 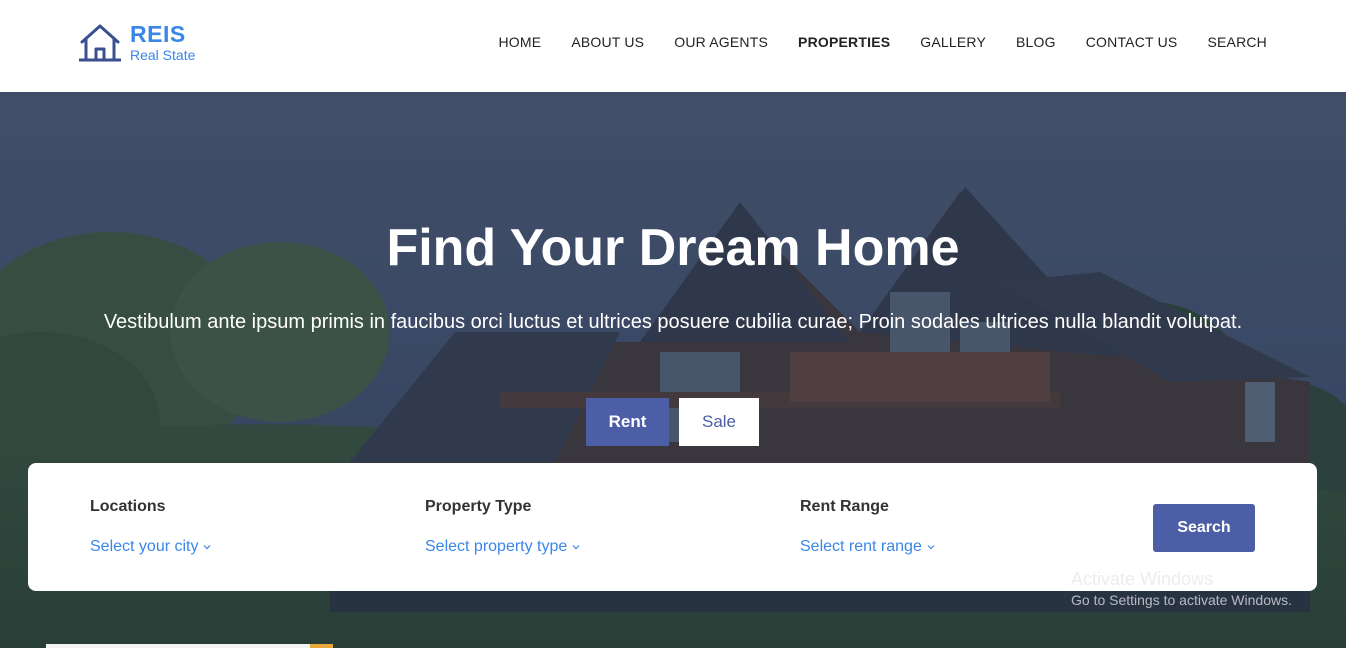 I want to click on locations-field: Locations Select your city, so click(x=151, y=527).